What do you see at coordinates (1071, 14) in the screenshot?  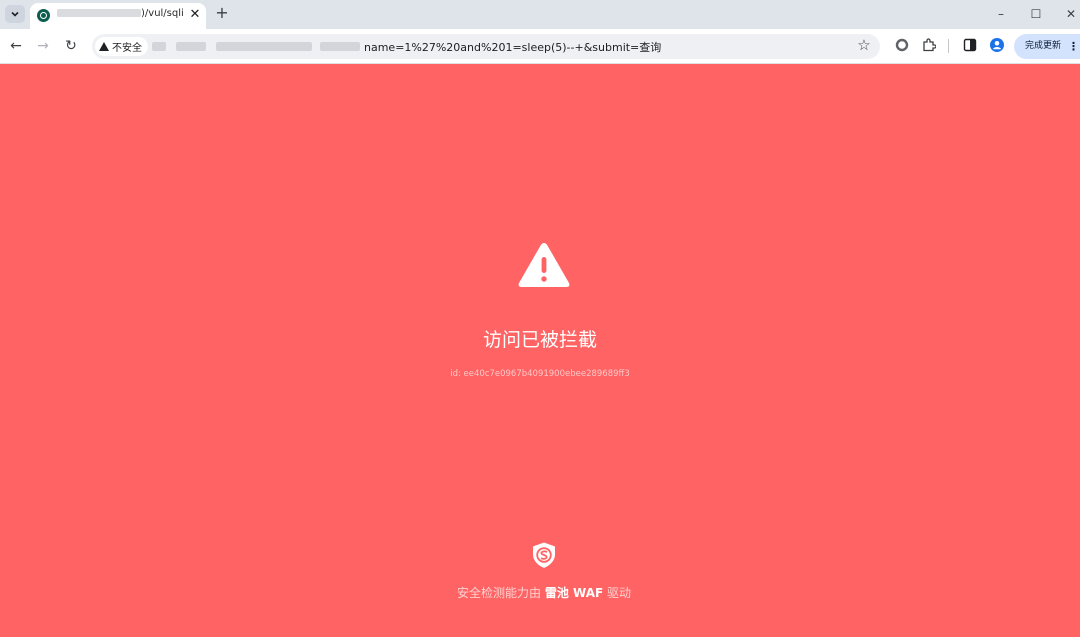 I see `window-close-button: ✕` at bounding box center [1071, 14].